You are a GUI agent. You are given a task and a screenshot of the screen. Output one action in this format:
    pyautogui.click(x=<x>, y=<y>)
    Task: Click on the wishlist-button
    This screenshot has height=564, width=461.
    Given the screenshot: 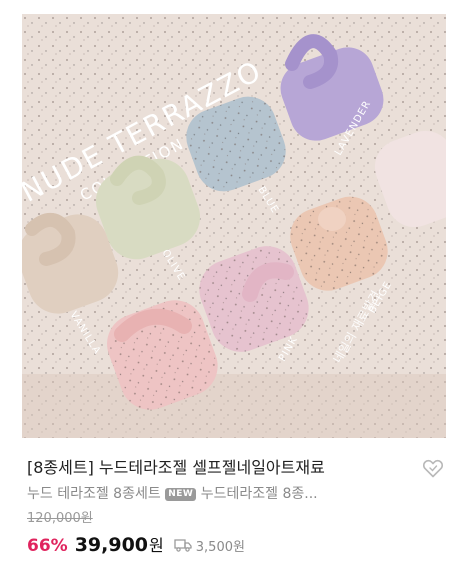 What is the action you would take?
    pyautogui.click(x=433, y=468)
    